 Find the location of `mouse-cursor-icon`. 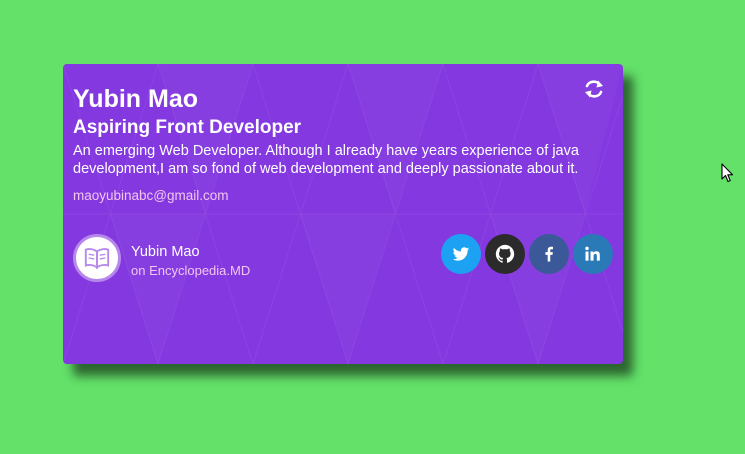

mouse-cursor-icon is located at coordinates (727, 173).